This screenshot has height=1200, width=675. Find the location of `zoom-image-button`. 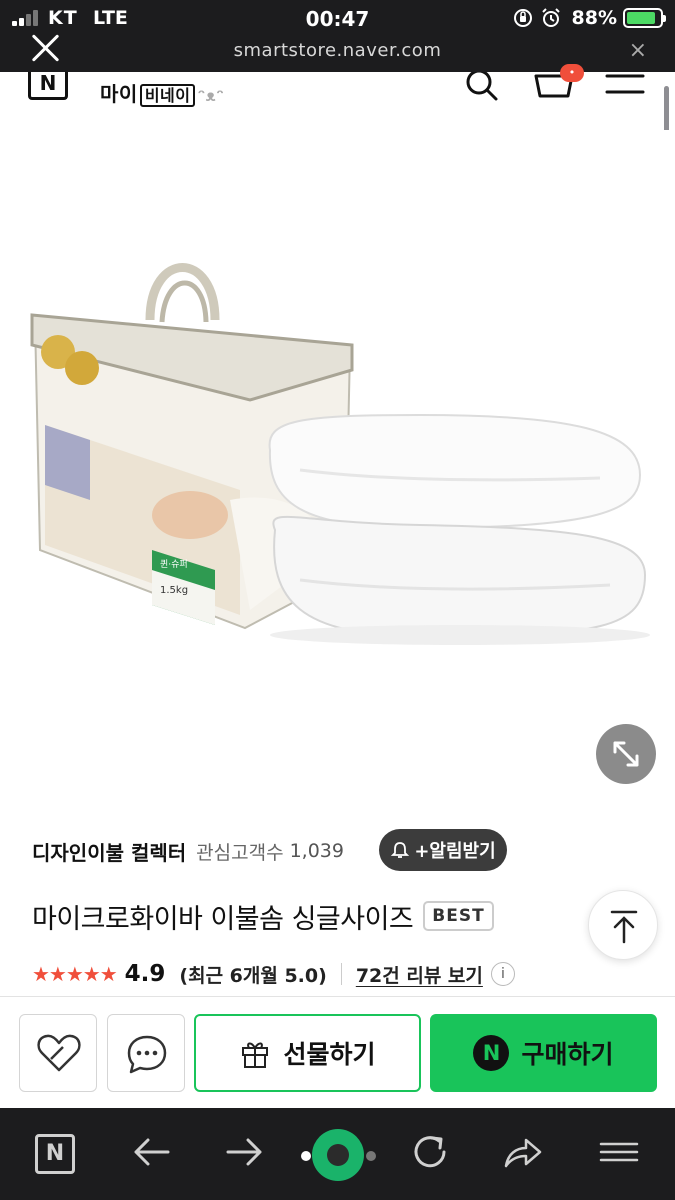

zoom-image-button is located at coordinates (626, 754).